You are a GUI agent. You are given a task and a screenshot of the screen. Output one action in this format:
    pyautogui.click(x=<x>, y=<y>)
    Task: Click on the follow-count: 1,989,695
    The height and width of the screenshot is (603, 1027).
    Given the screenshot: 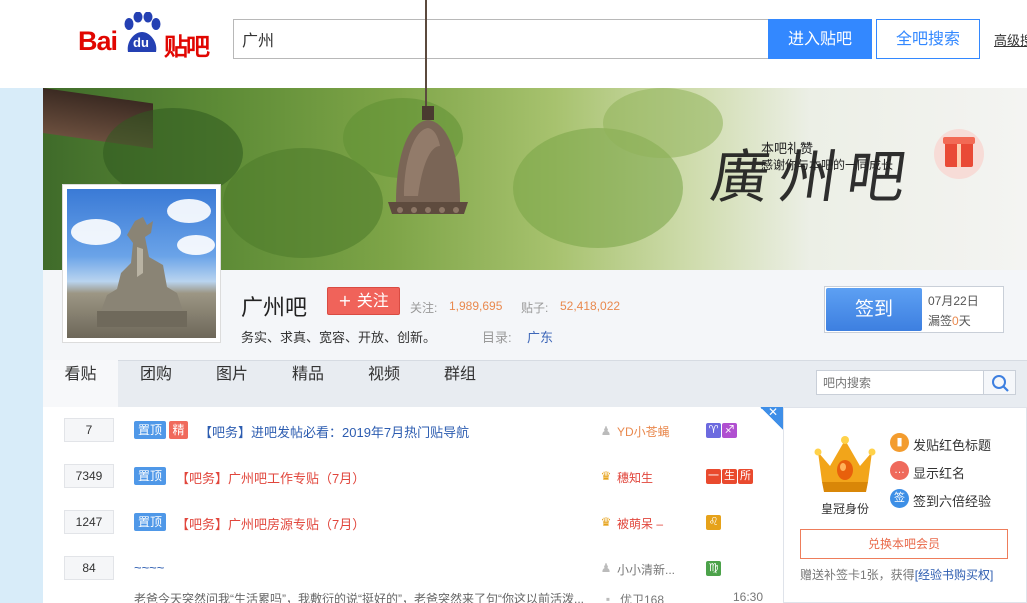 What is the action you would take?
    pyautogui.click(x=476, y=306)
    